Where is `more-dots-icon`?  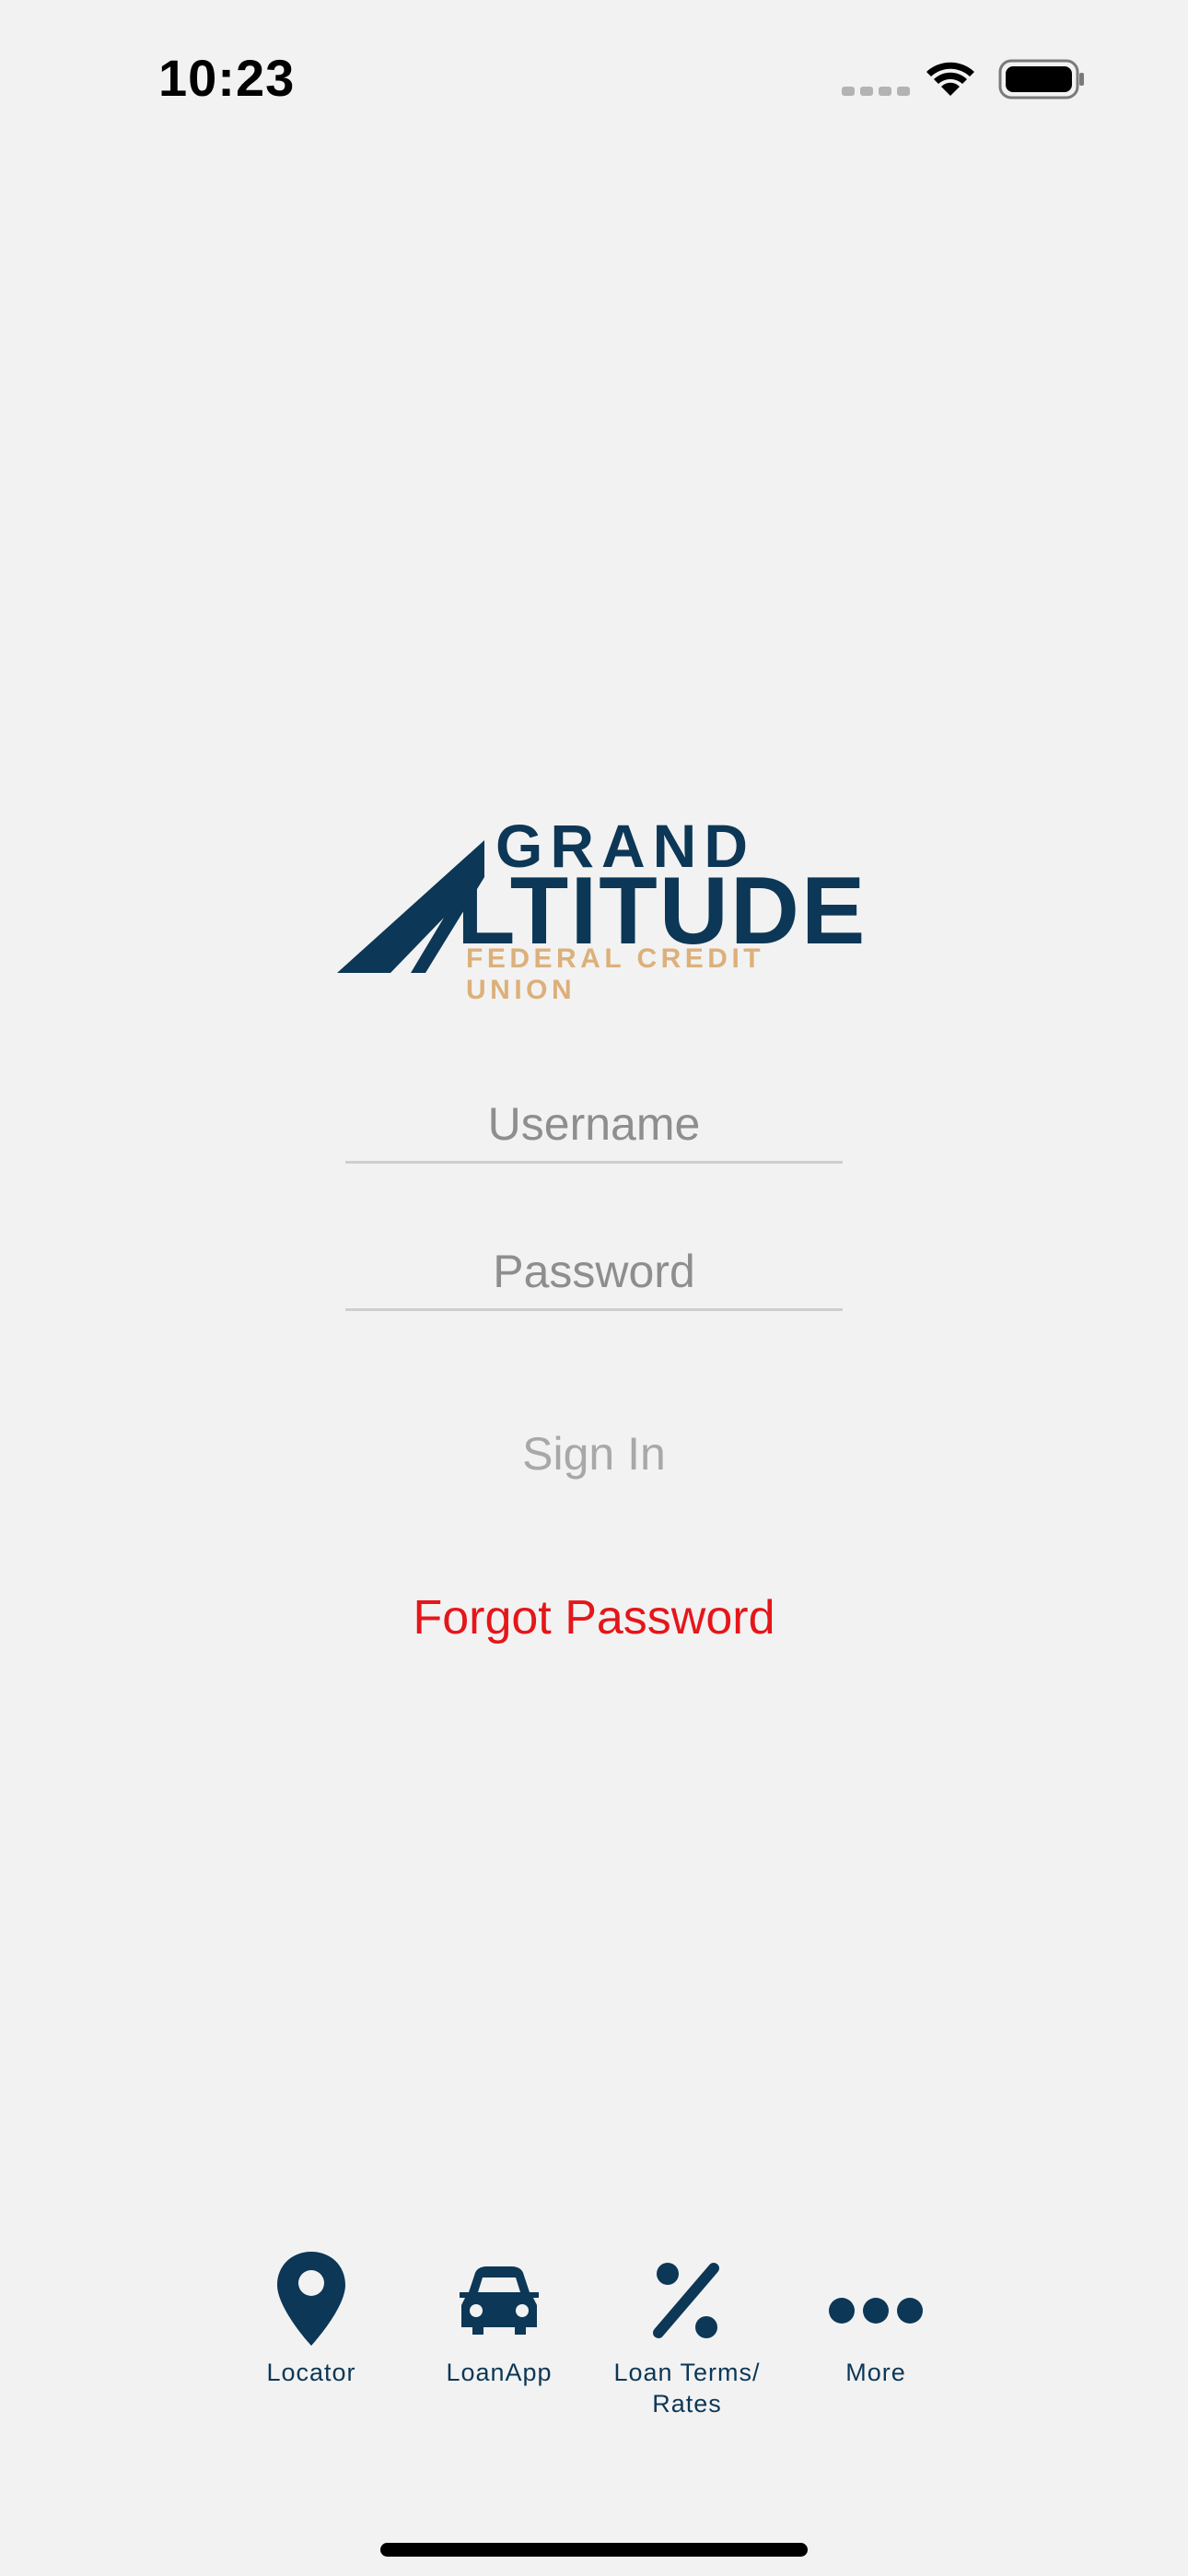
more-dots-icon is located at coordinates (876, 2311).